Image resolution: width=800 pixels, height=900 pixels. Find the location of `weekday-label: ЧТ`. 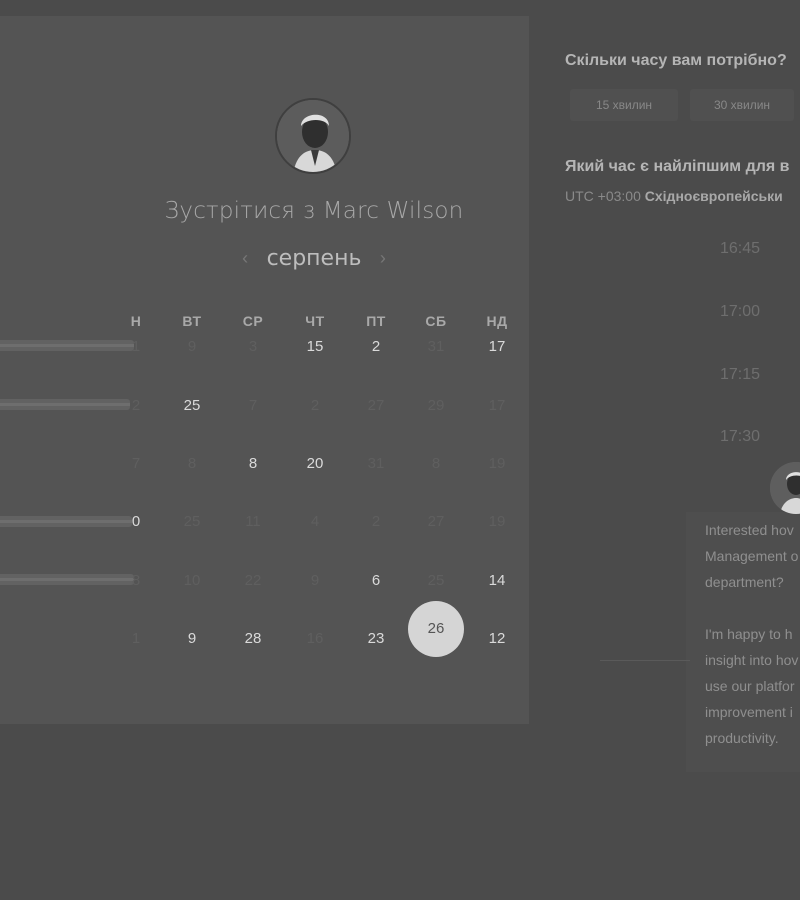

weekday-label: ЧТ is located at coordinates (315, 321).